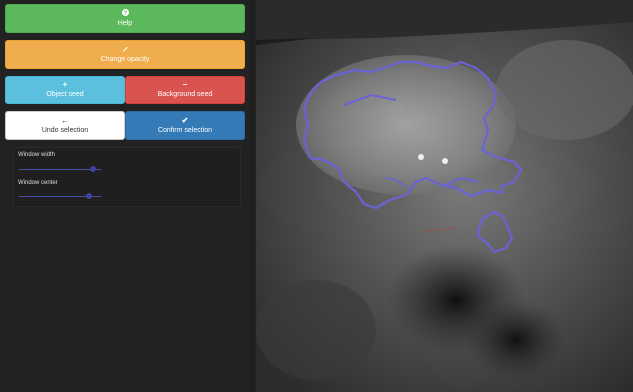 Image resolution: width=633 pixels, height=392 pixels. Describe the element at coordinates (127, 177) in the screenshot. I see `window-sliders-panel: Window width Window center` at that location.